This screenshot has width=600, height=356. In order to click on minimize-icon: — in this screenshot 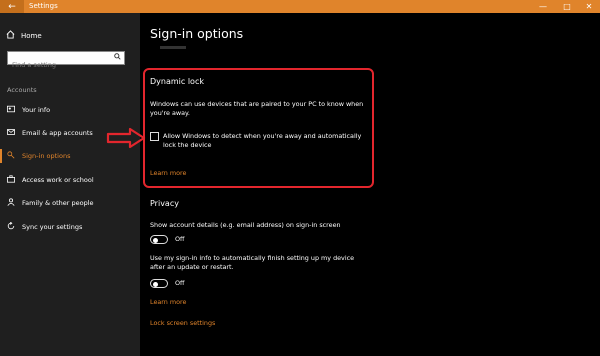, I will do `click(543, 6)`.